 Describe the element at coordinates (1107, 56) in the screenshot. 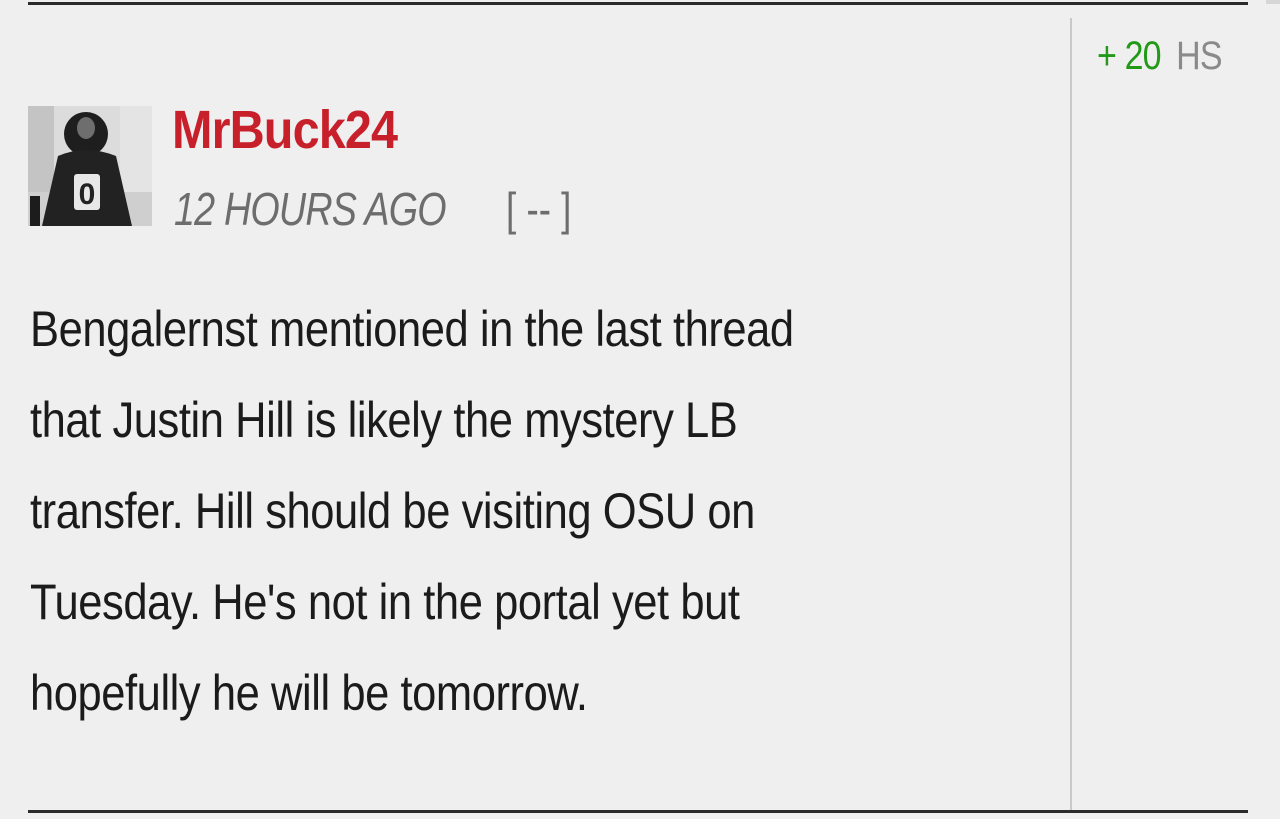

I see `score-sign: +` at that location.